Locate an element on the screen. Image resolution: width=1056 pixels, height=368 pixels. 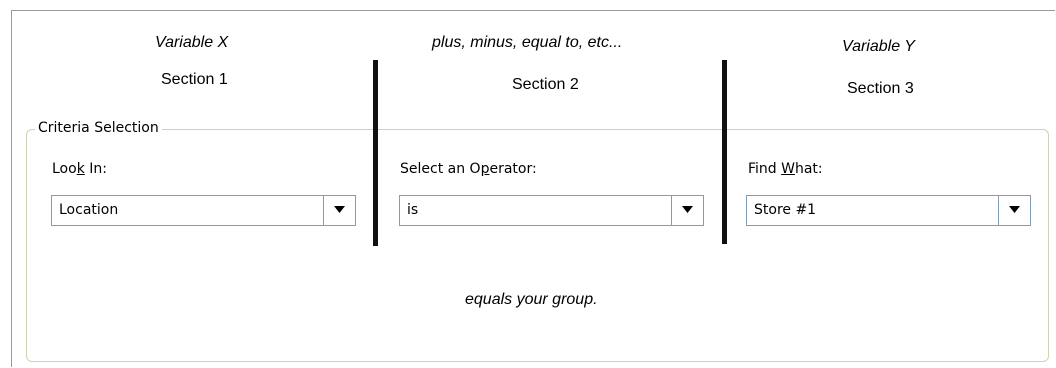
section-1-label: Section 1 is located at coordinates (194, 79).